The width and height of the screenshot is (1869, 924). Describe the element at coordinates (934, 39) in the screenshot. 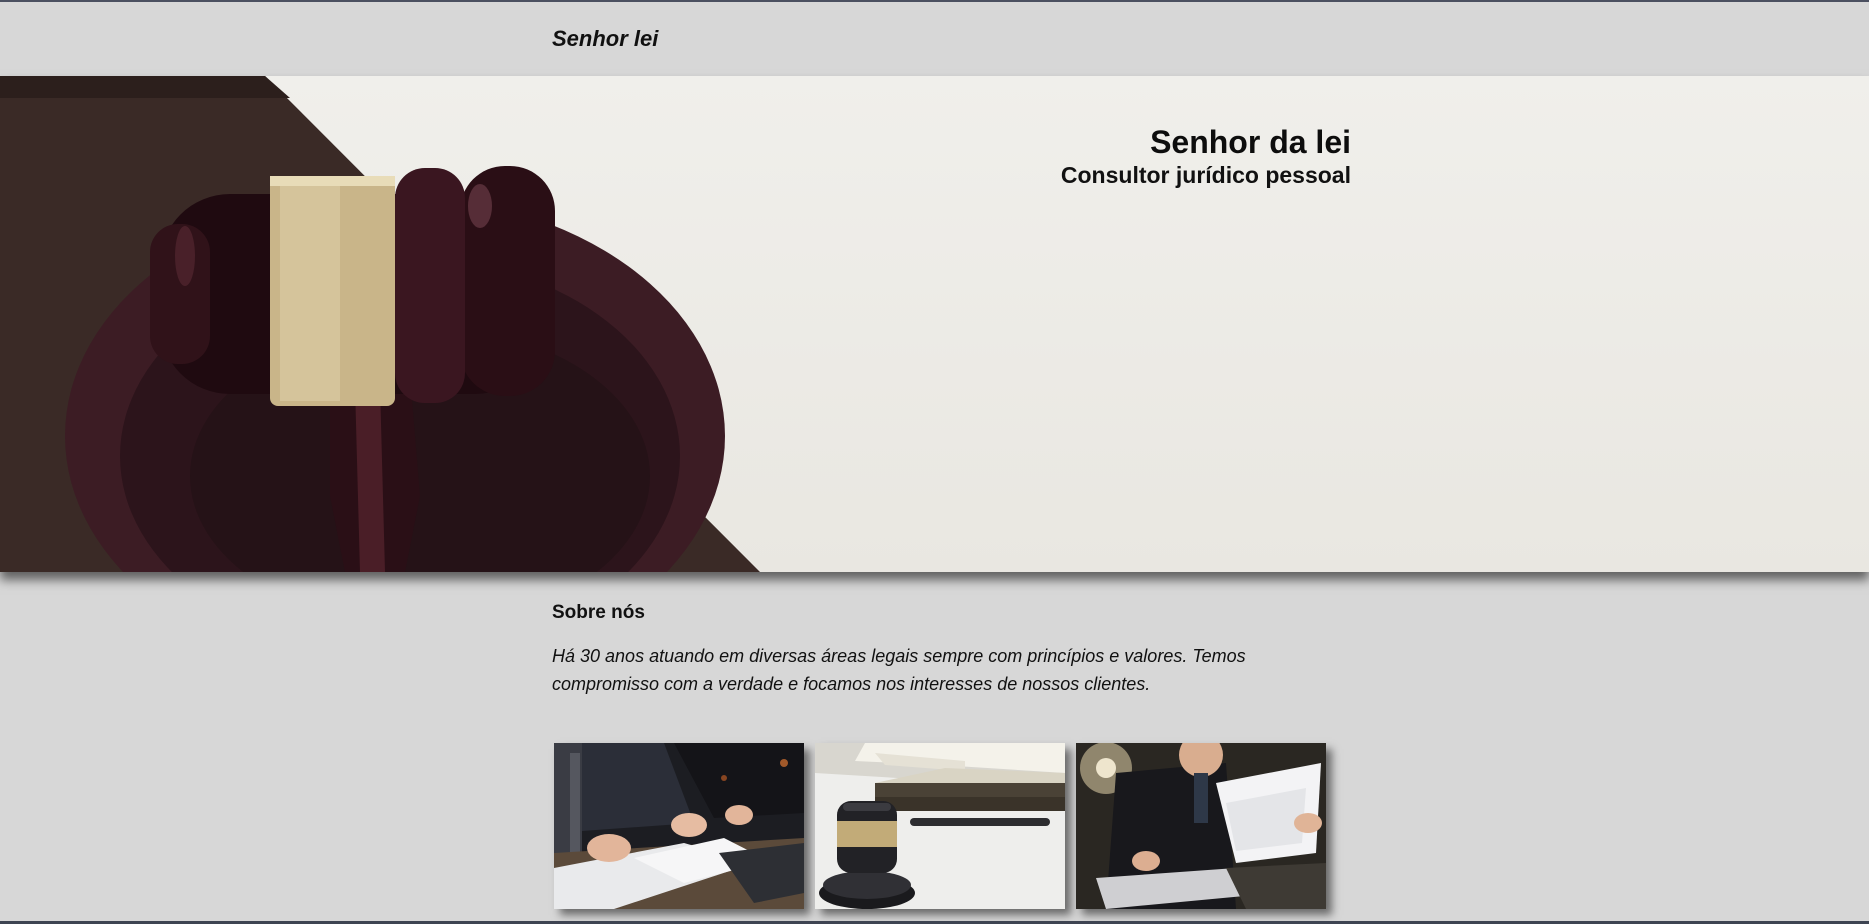

I see `top-navbar: Senhor lei` at that location.